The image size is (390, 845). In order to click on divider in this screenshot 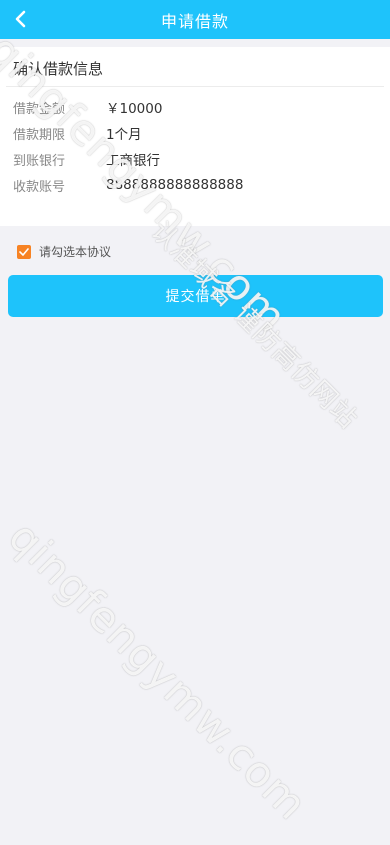, I will do `click(195, 86)`.